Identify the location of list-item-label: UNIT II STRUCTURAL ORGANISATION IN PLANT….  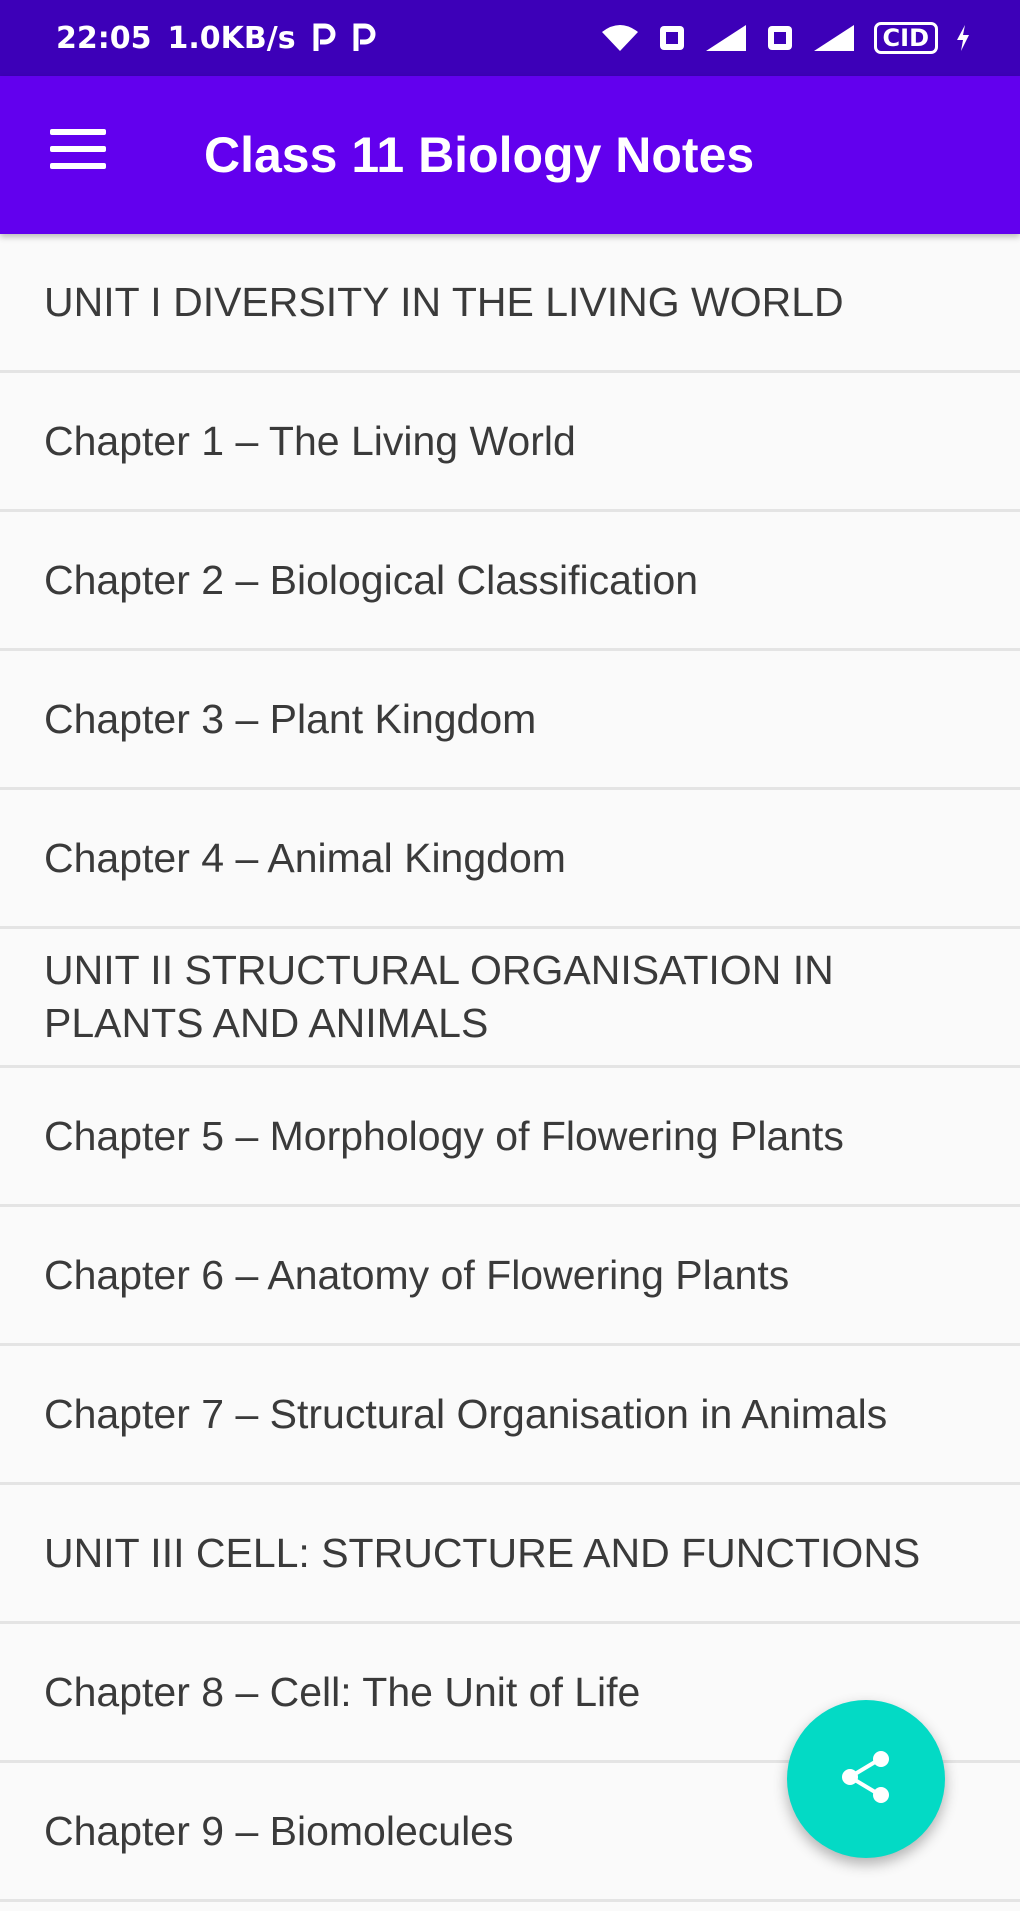
(439, 996).